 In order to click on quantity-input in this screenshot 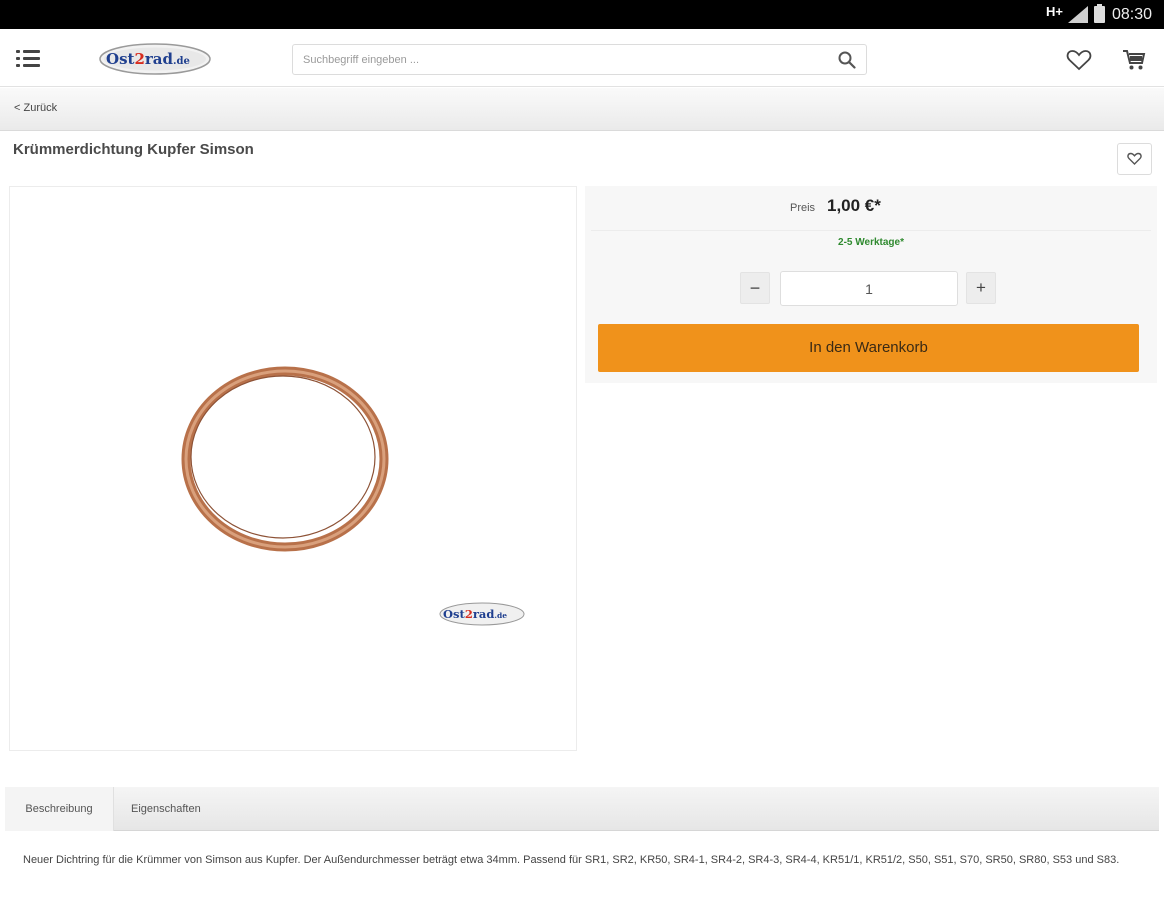, I will do `click(869, 288)`.